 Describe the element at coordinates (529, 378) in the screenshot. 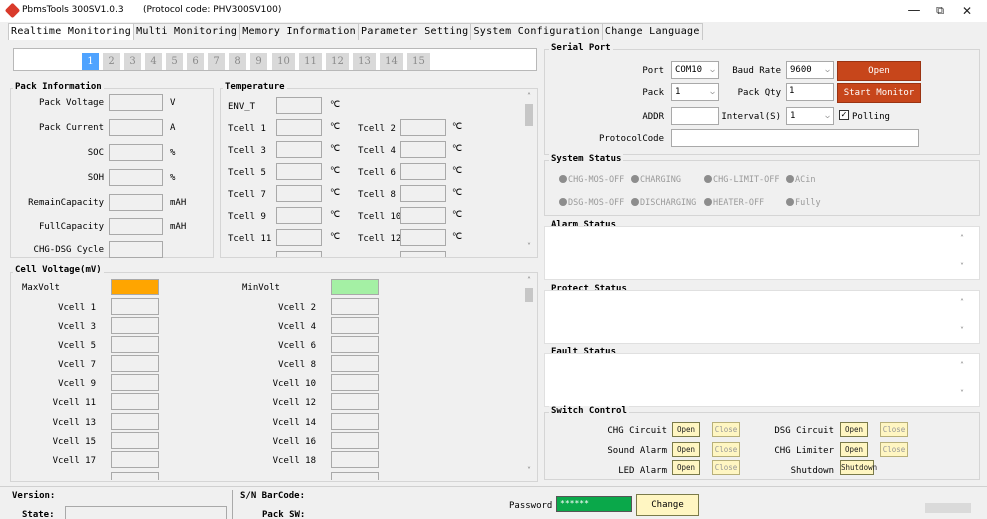

I see `cell-voltage-scrollbar: ˄ ˅` at that location.